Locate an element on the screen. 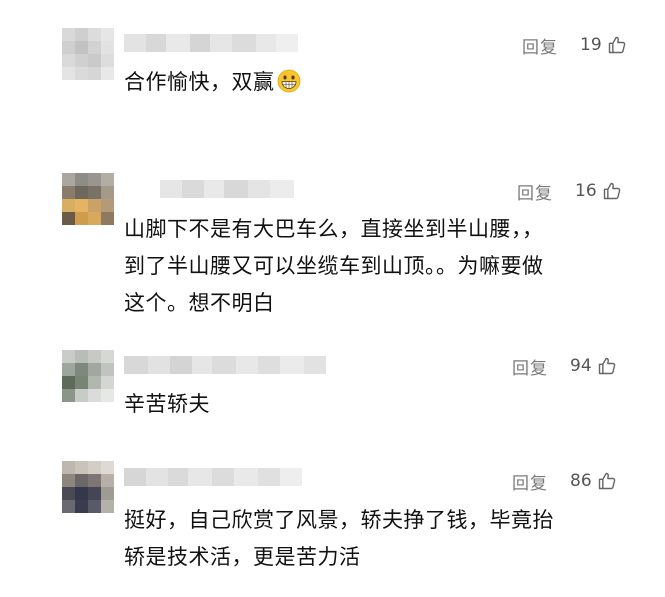 Image resolution: width=665 pixels, height=597 pixels. comment-line: 挺好，自己欣赏了风景，轿夫挣了钱，毕竟抬 is located at coordinates (339, 520).